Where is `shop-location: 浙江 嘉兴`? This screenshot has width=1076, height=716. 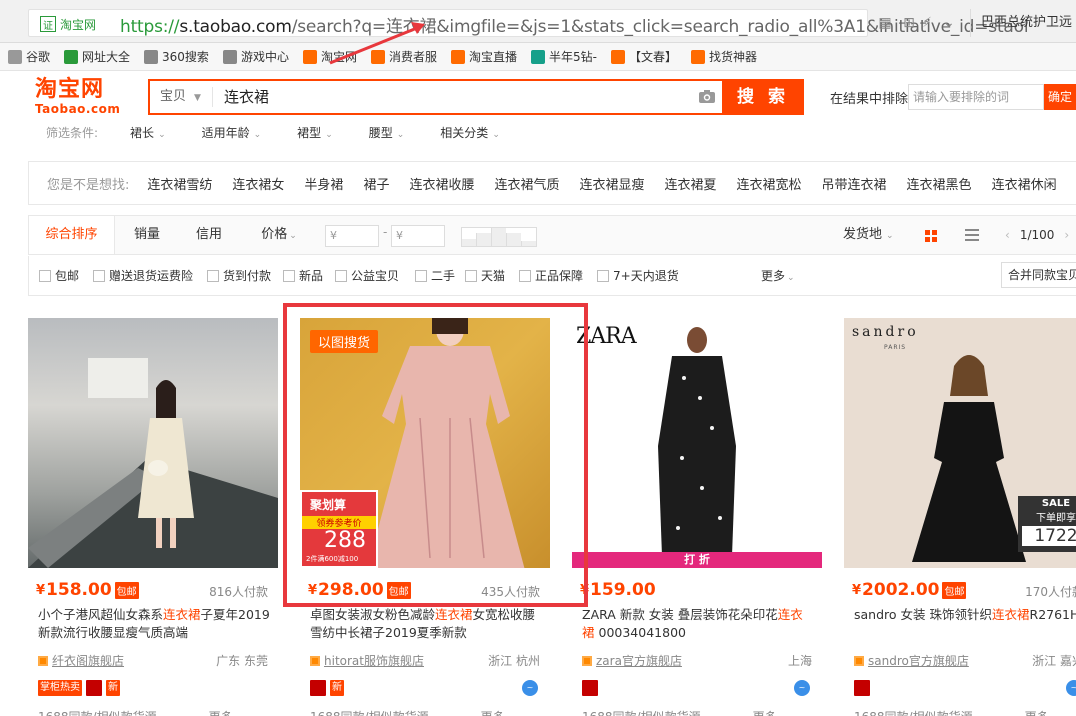 shop-location: 浙江 嘉兴 is located at coordinates (1054, 661).